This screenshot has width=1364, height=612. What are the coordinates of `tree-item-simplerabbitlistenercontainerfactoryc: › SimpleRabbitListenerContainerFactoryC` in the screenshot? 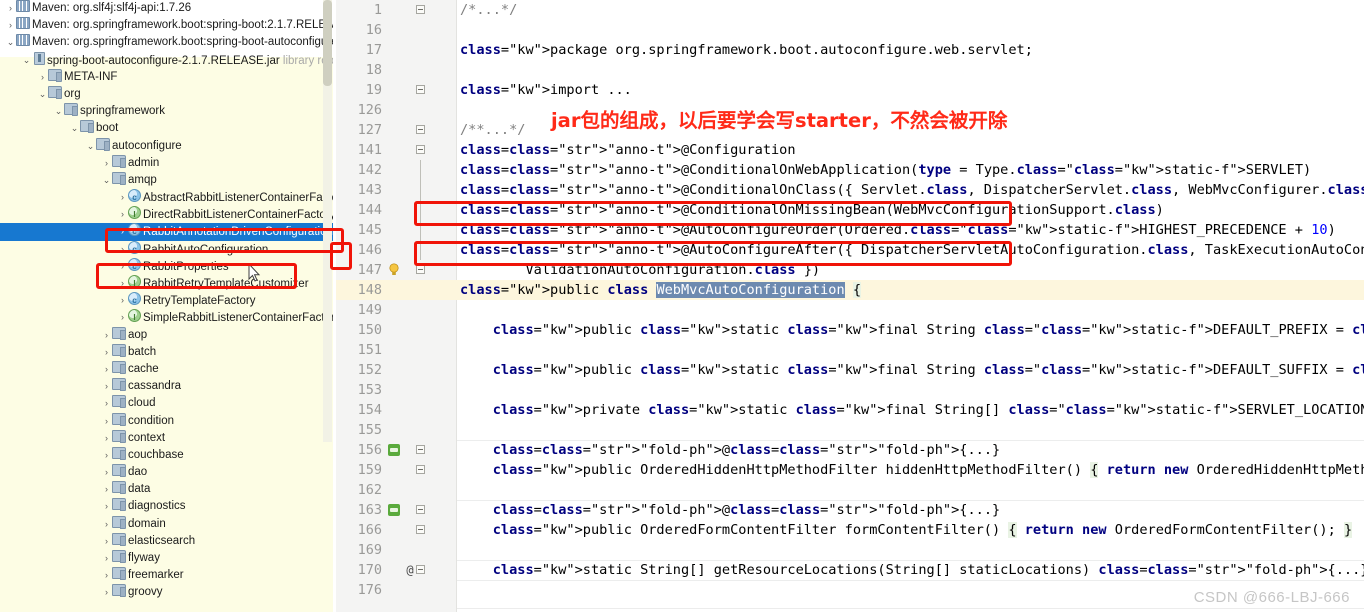 It's located at (168, 318).